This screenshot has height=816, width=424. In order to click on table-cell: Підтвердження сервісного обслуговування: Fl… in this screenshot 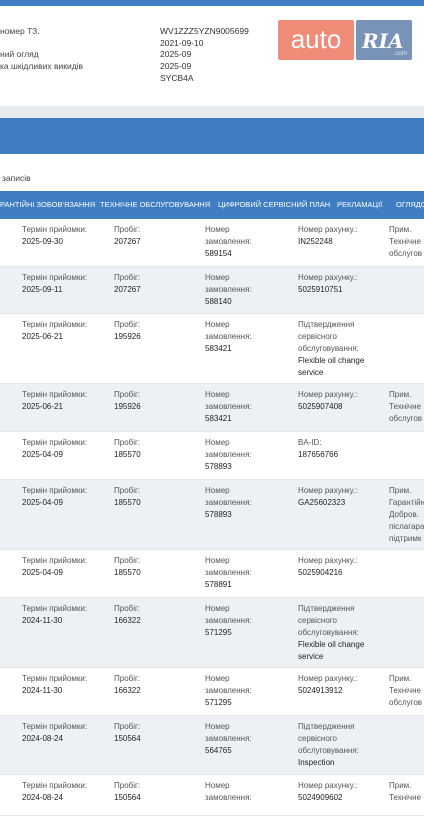, I will do `click(331, 349)`.